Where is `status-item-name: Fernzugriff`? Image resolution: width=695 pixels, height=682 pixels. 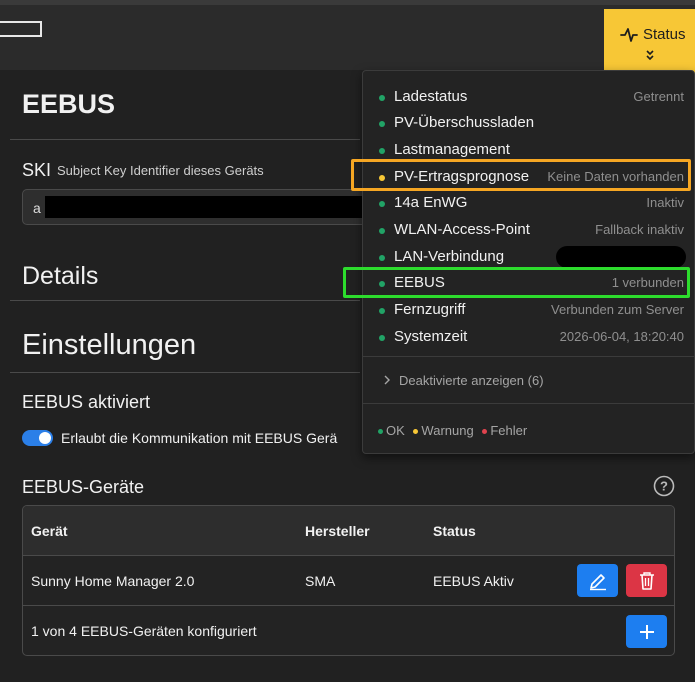
status-item-name: Fernzugriff is located at coordinates (430, 309).